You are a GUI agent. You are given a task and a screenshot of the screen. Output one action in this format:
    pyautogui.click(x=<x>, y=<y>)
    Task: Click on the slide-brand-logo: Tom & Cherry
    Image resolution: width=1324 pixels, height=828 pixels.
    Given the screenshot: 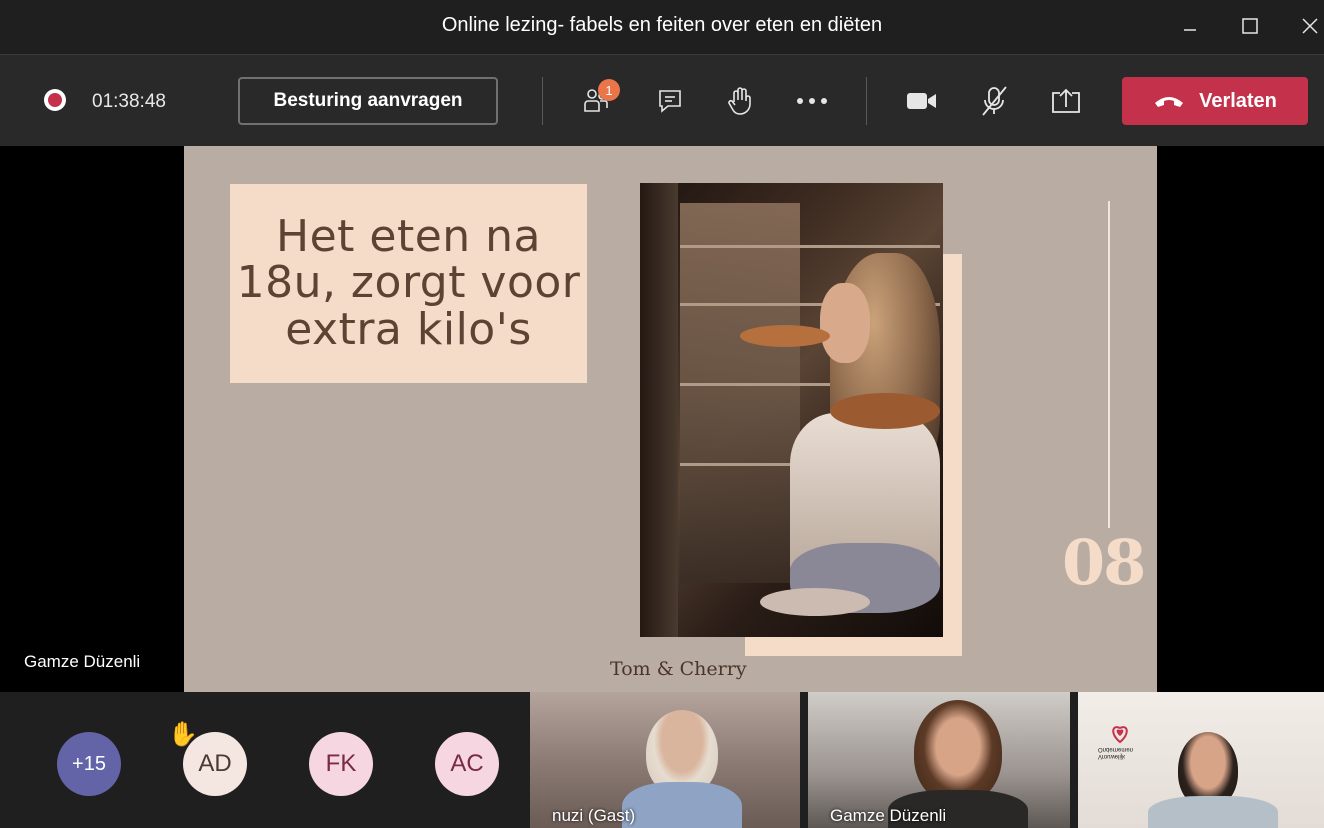 What is the action you would take?
    pyautogui.click(x=678, y=669)
    